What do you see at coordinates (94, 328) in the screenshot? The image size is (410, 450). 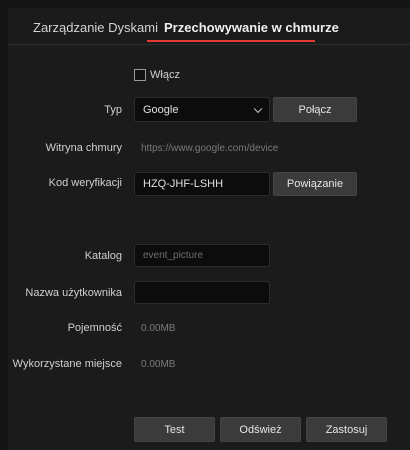 I see `capacity-label: Pojemność` at bounding box center [94, 328].